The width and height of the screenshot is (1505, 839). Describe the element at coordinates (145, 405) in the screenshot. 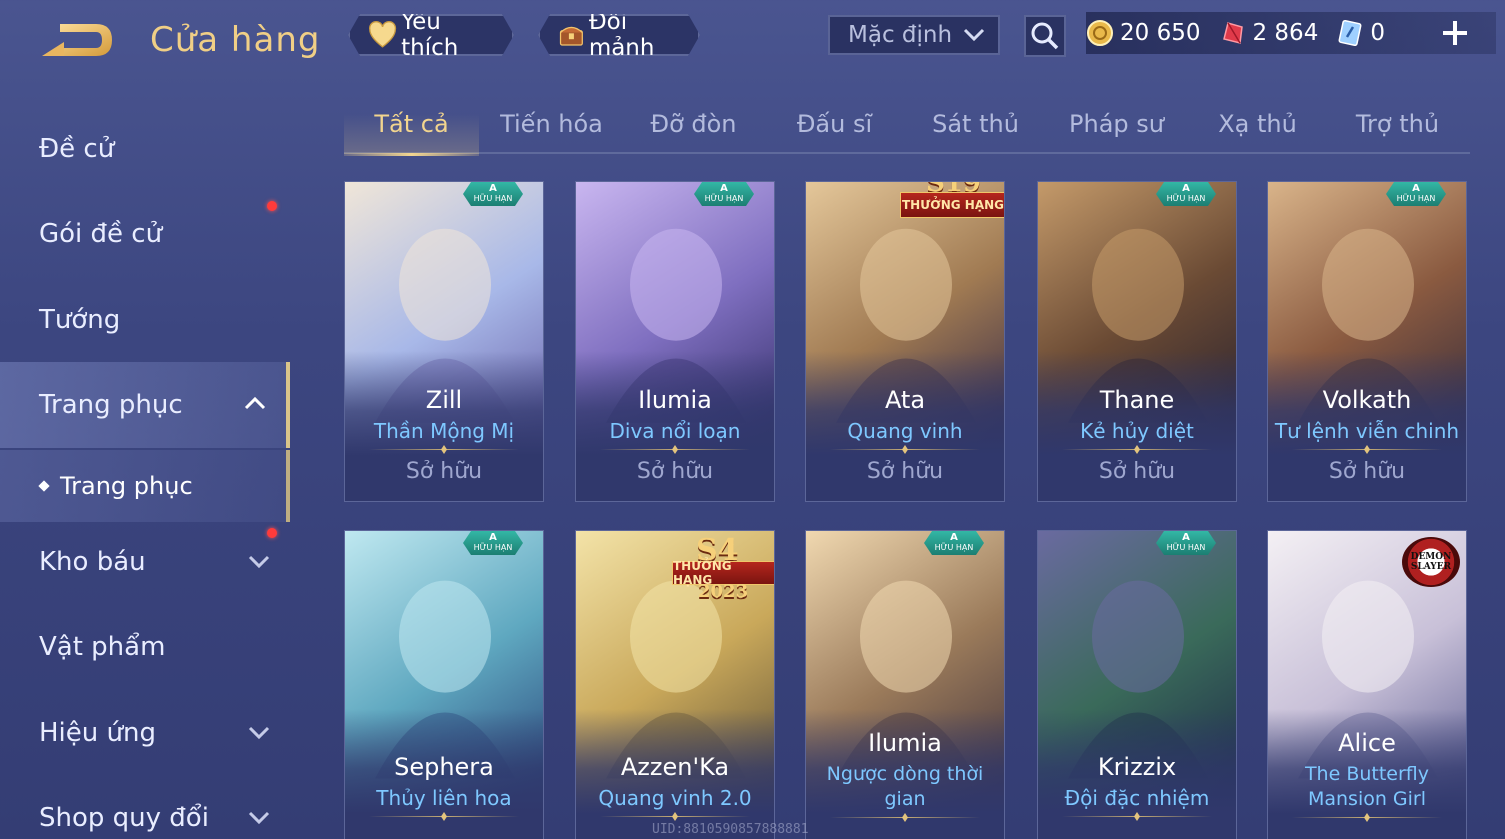

I see `sidebar-item-skins: Trang phục` at that location.